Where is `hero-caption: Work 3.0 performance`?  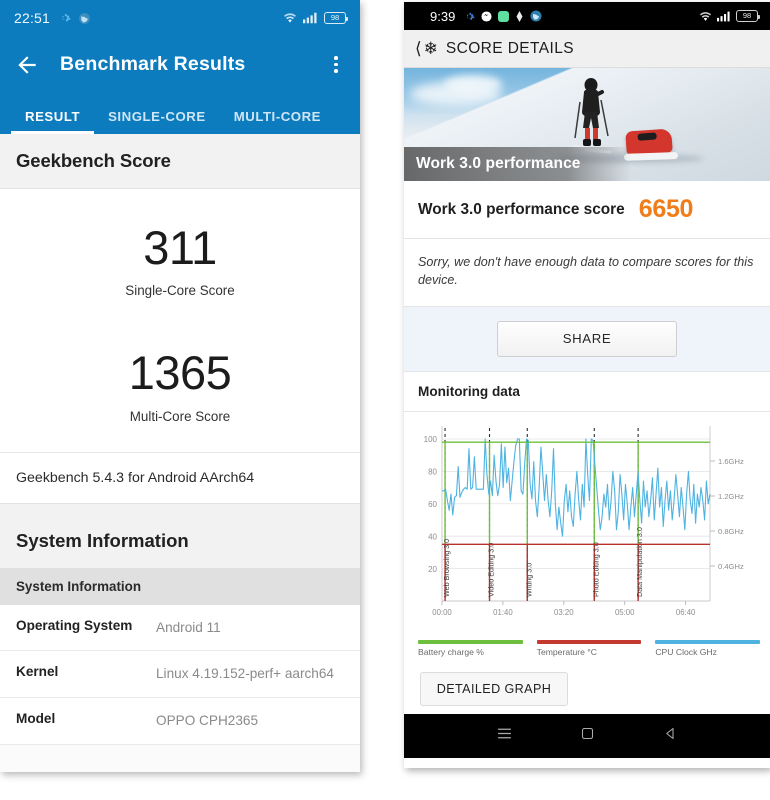
hero-caption: Work 3.0 performance is located at coordinates (517, 164).